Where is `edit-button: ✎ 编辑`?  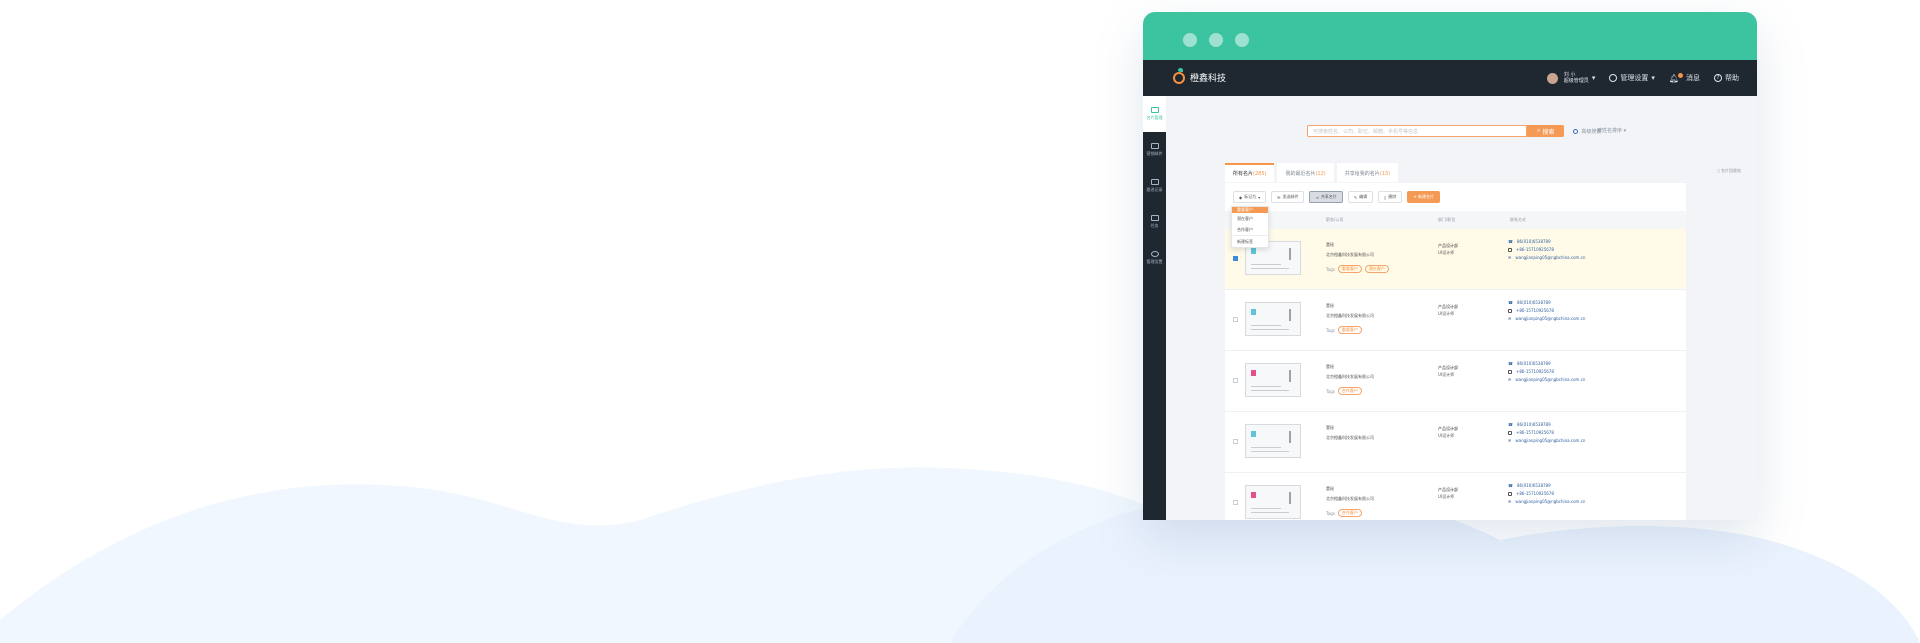
edit-button: ✎ 编辑 is located at coordinates (1360, 197).